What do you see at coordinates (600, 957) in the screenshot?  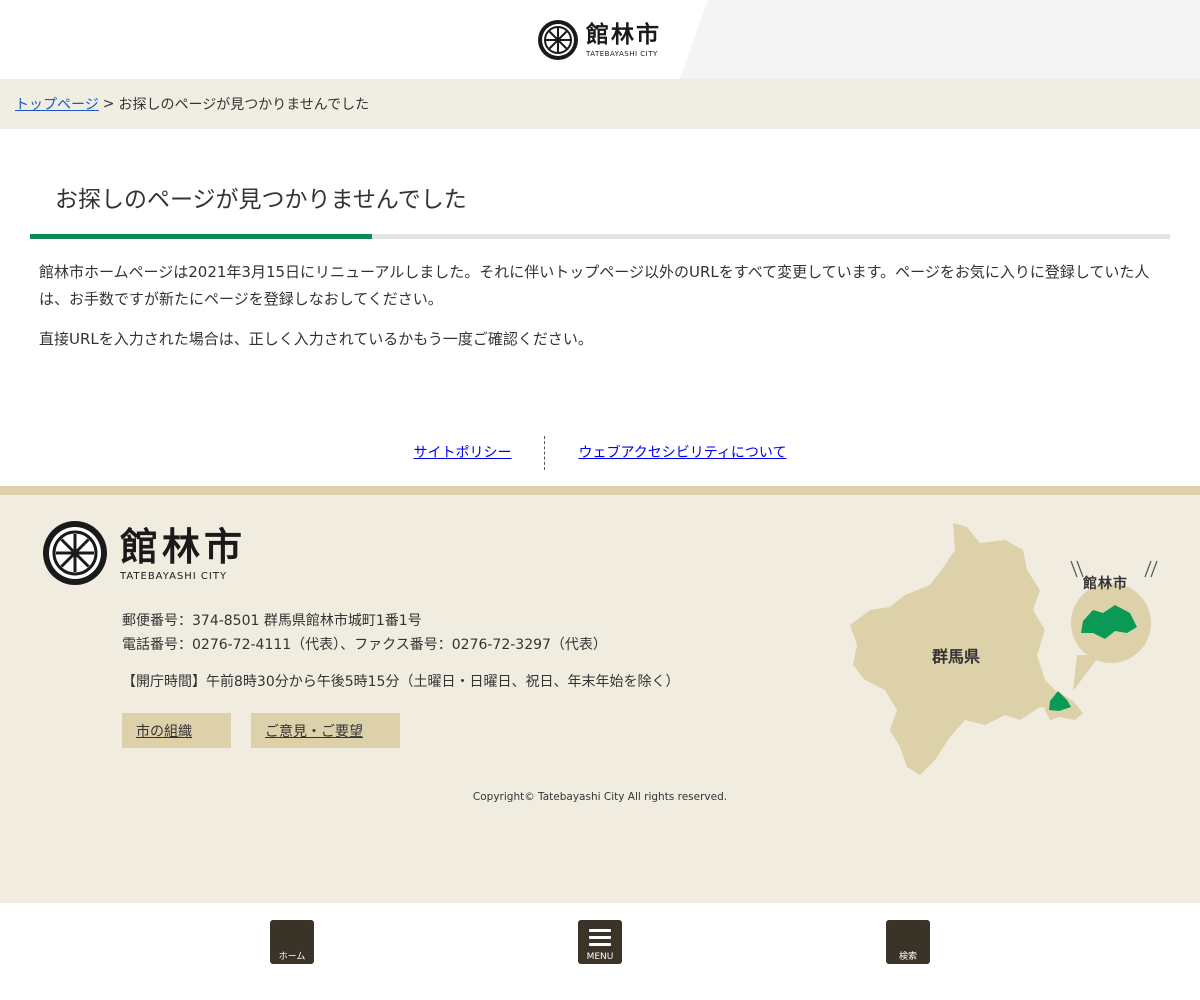 I see `menu-nav-label: MENU` at bounding box center [600, 957].